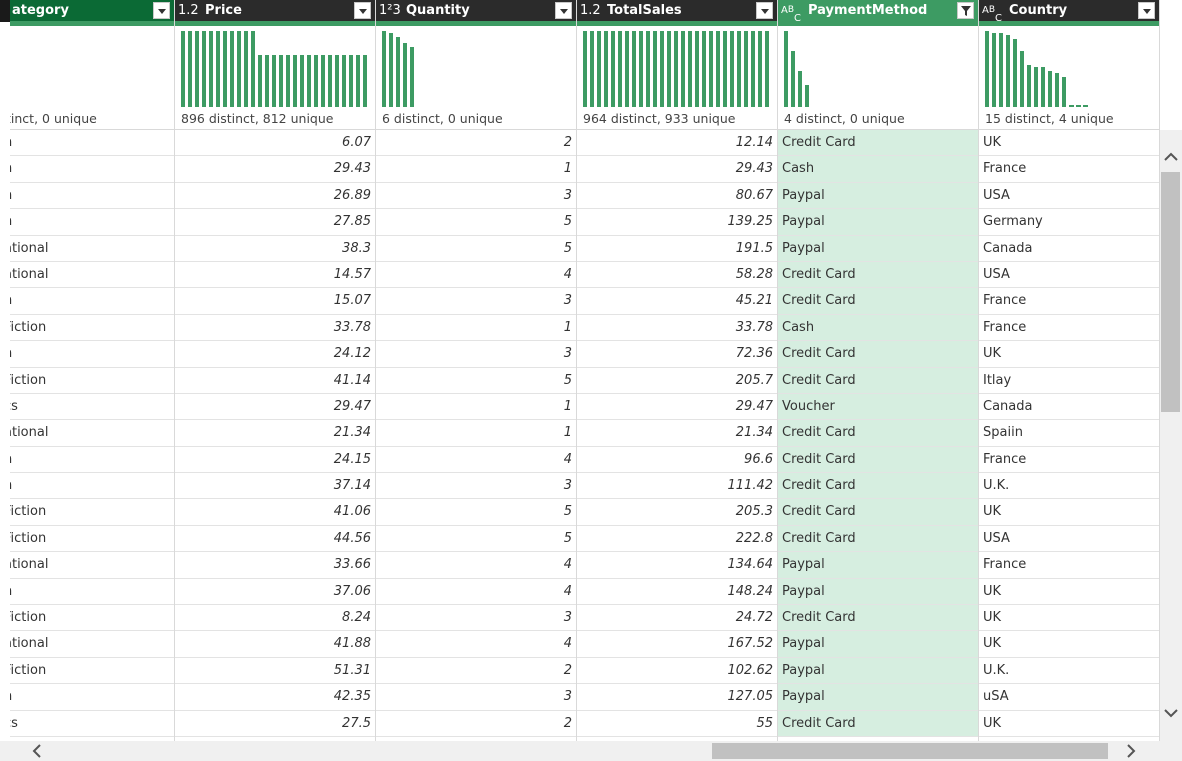 The width and height of the screenshot is (1182, 761). I want to click on table-cell: 41.14, so click(275, 381).